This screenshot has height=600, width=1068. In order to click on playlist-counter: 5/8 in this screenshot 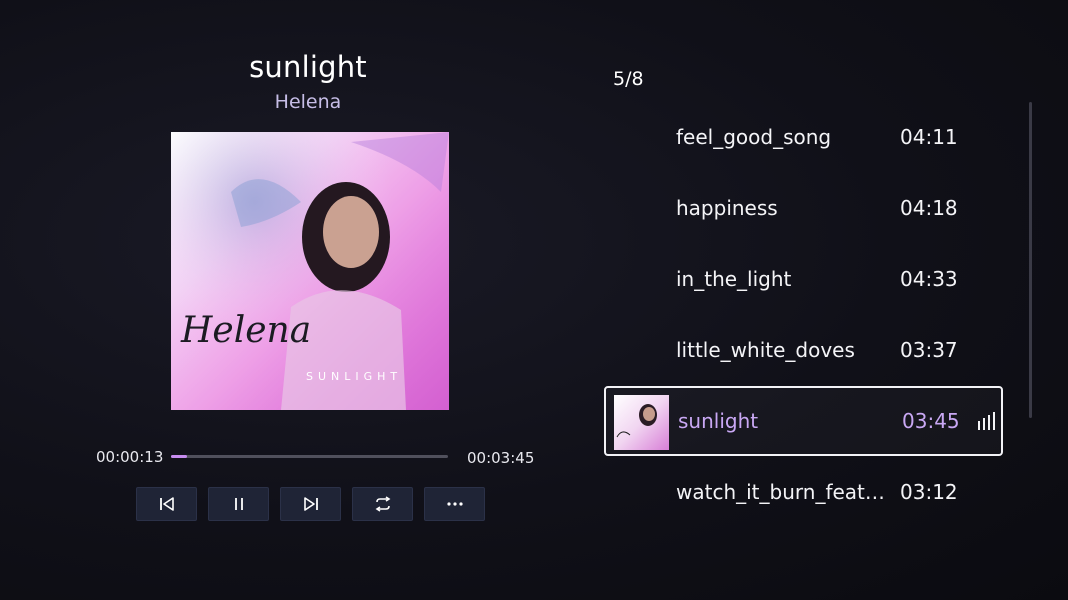, I will do `click(628, 79)`.